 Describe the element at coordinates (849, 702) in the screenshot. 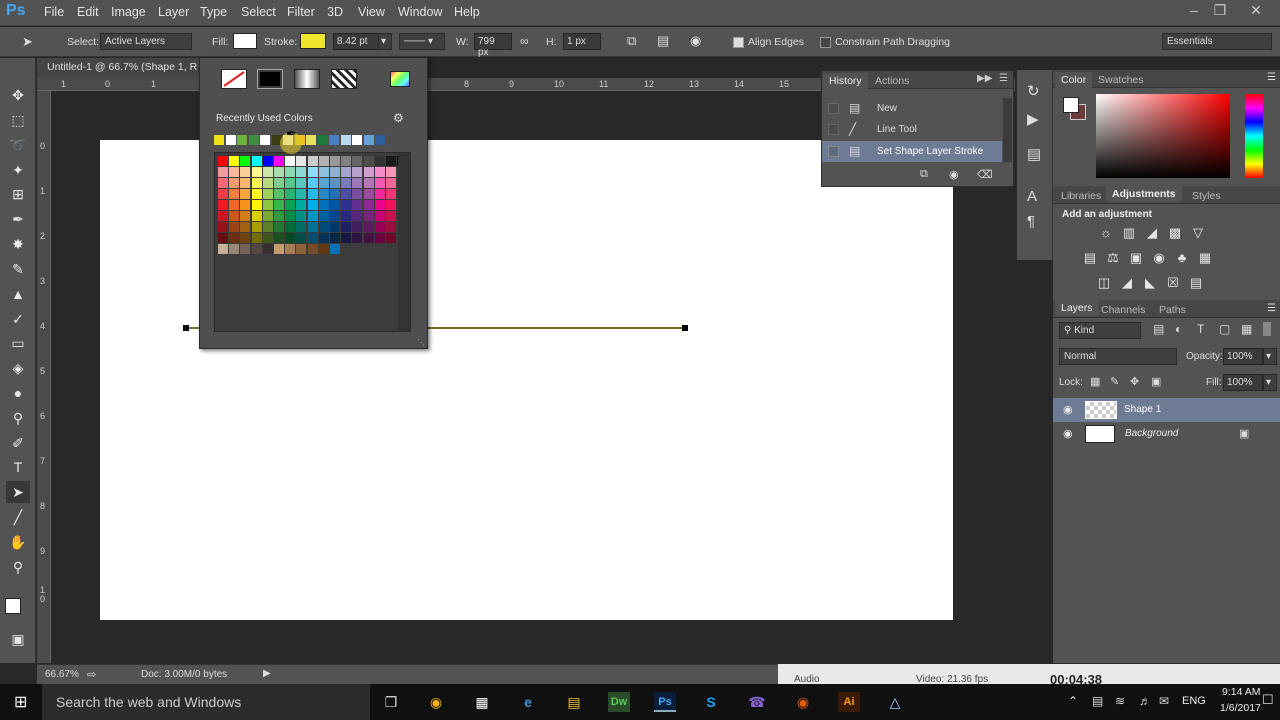

I see `illustrator-icon: Ai` at that location.